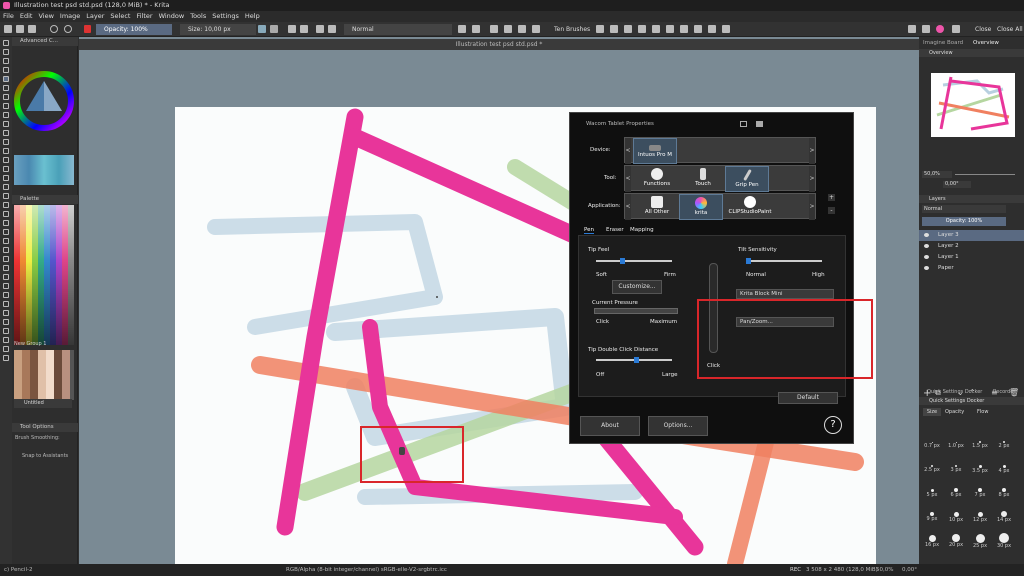 The image size is (1024, 576). What do you see at coordinates (932, 465) in the screenshot?
I see `brush-size-option: 2.5 px` at bounding box center [932, 465].